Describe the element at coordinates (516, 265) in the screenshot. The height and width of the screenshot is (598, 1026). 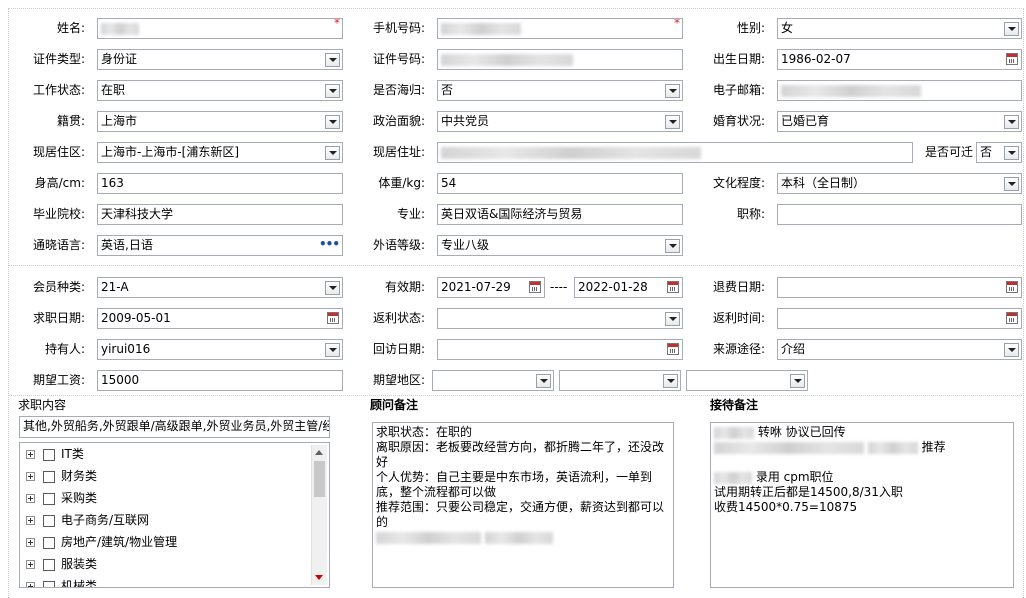
I see `section-divider` at that location.